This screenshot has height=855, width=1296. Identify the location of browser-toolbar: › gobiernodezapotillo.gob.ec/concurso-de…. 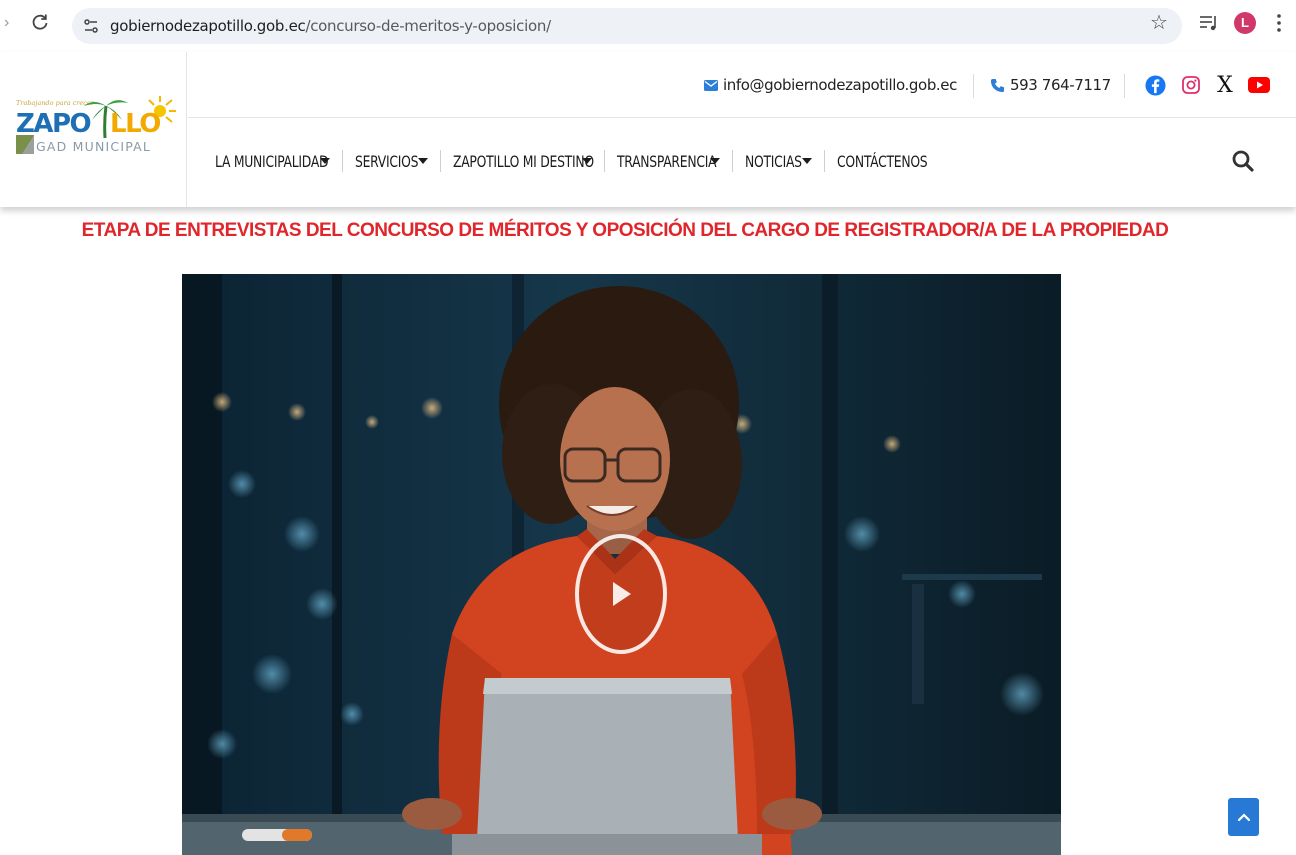
(648, 26).